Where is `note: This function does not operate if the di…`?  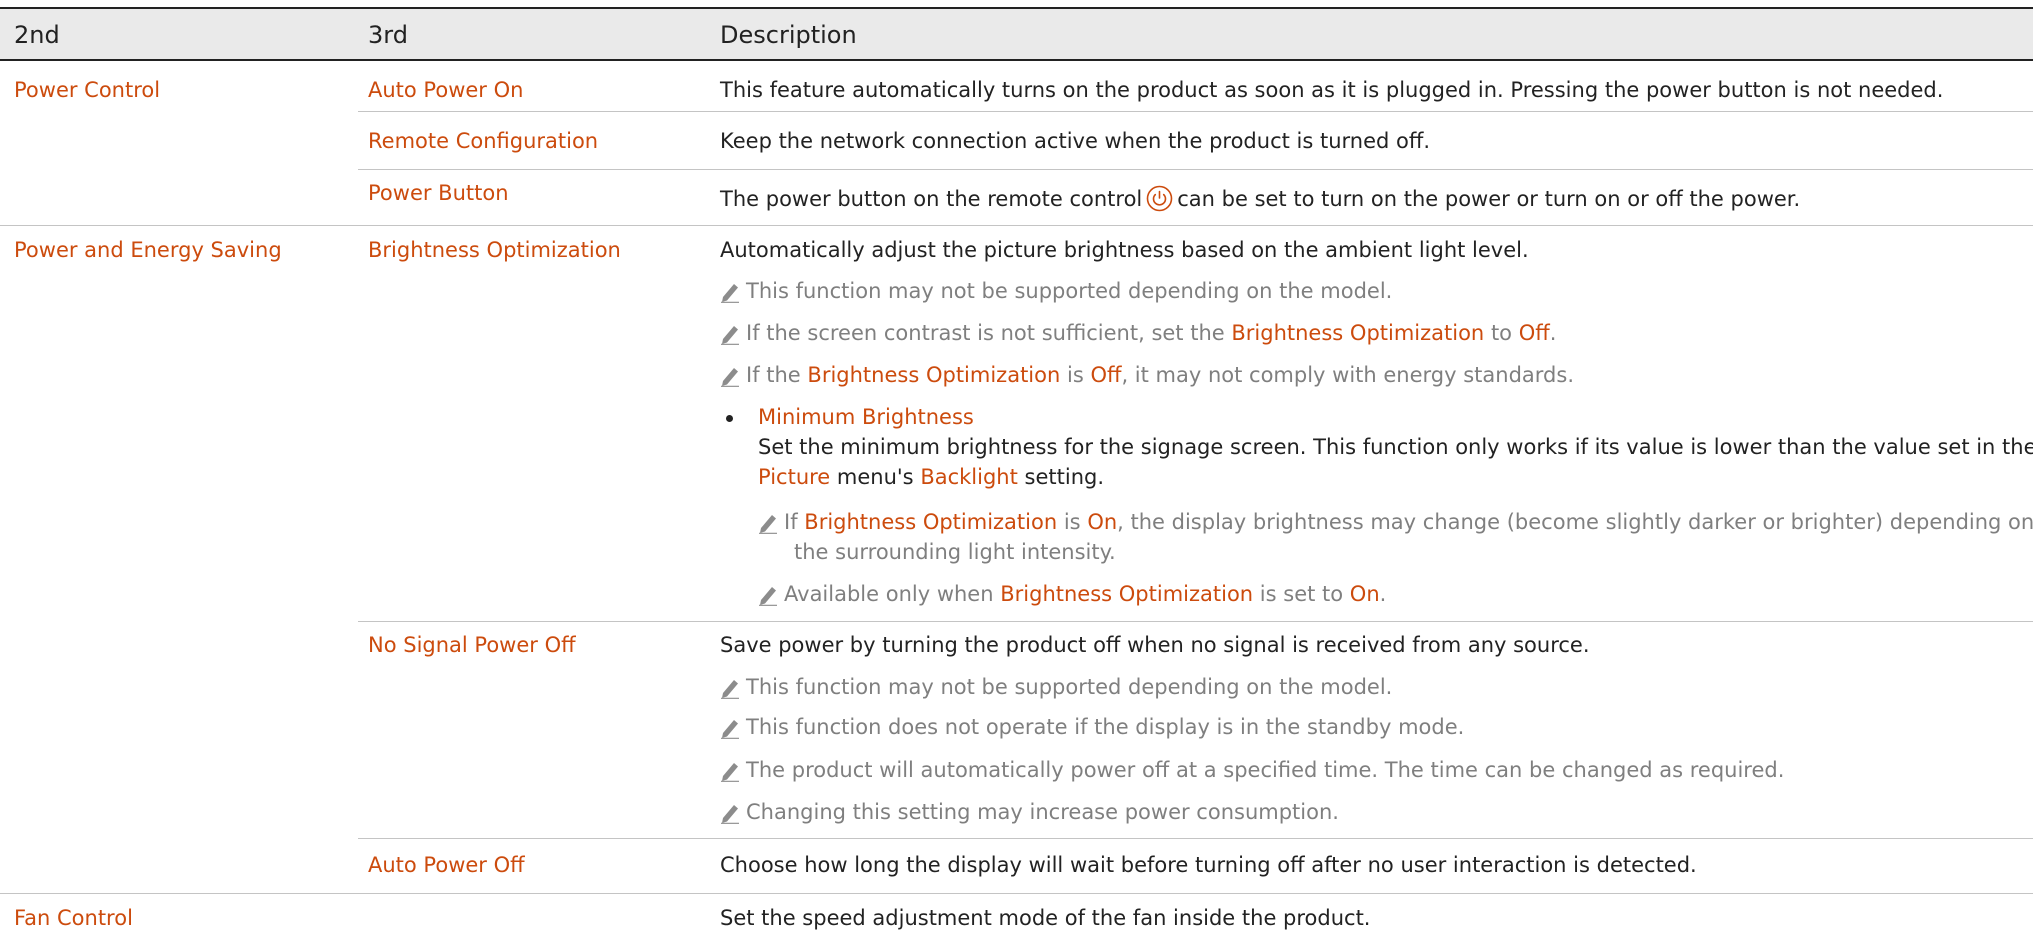
note: This function does not operate if the di… is located at coordinates (1092, 727).